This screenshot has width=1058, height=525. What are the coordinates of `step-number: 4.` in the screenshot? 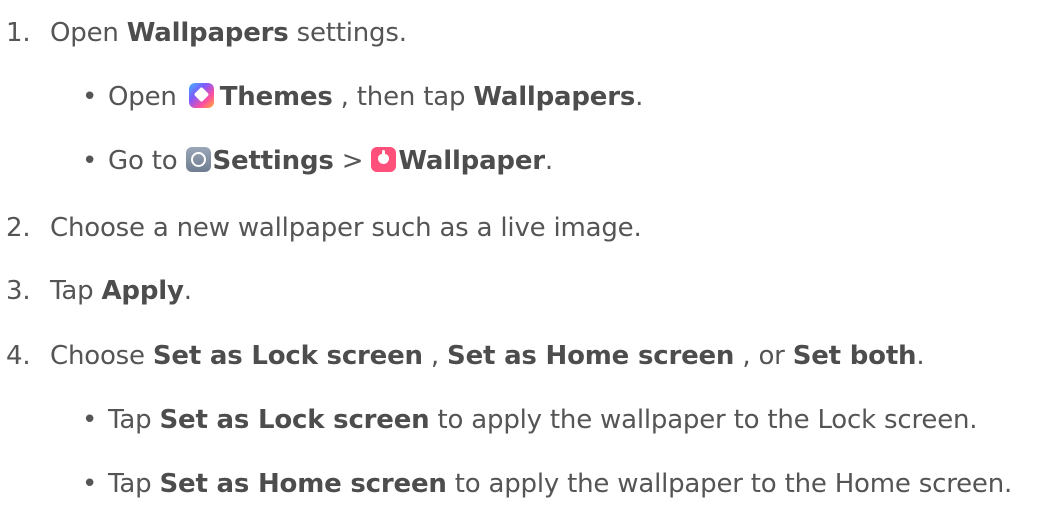 It's located at (18, 356).